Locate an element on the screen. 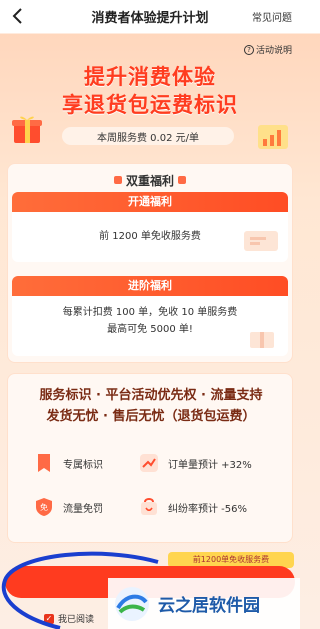 The height and width of the screenshot is (629, 320). dispute-icon is located at coordinates (149, 506).